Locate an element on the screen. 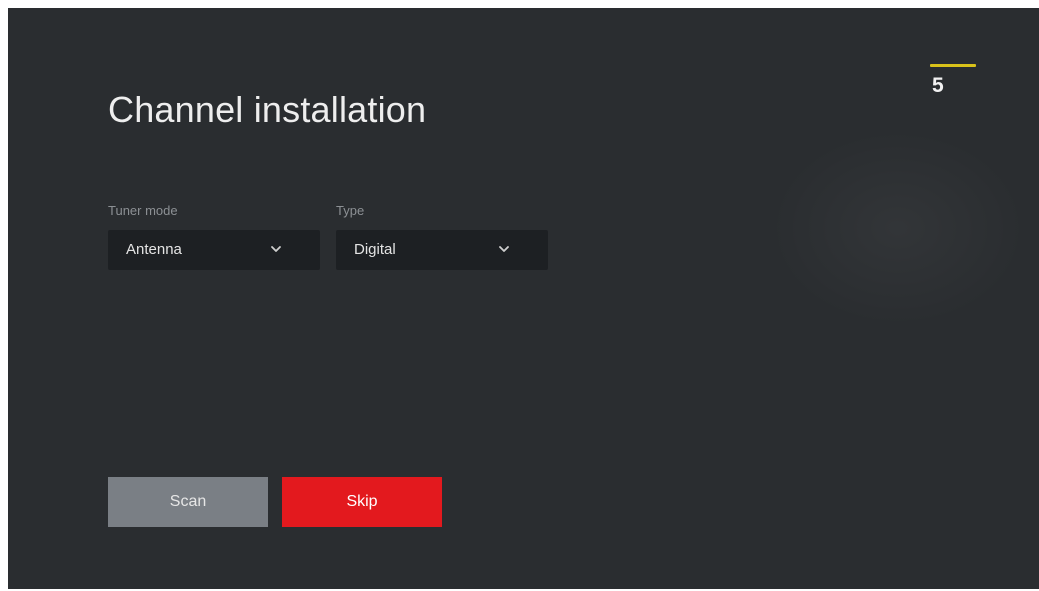 The image size is (1039, 591). tuner-mode-field: Tuner mode Antenna is located at coordinates (214, 236).